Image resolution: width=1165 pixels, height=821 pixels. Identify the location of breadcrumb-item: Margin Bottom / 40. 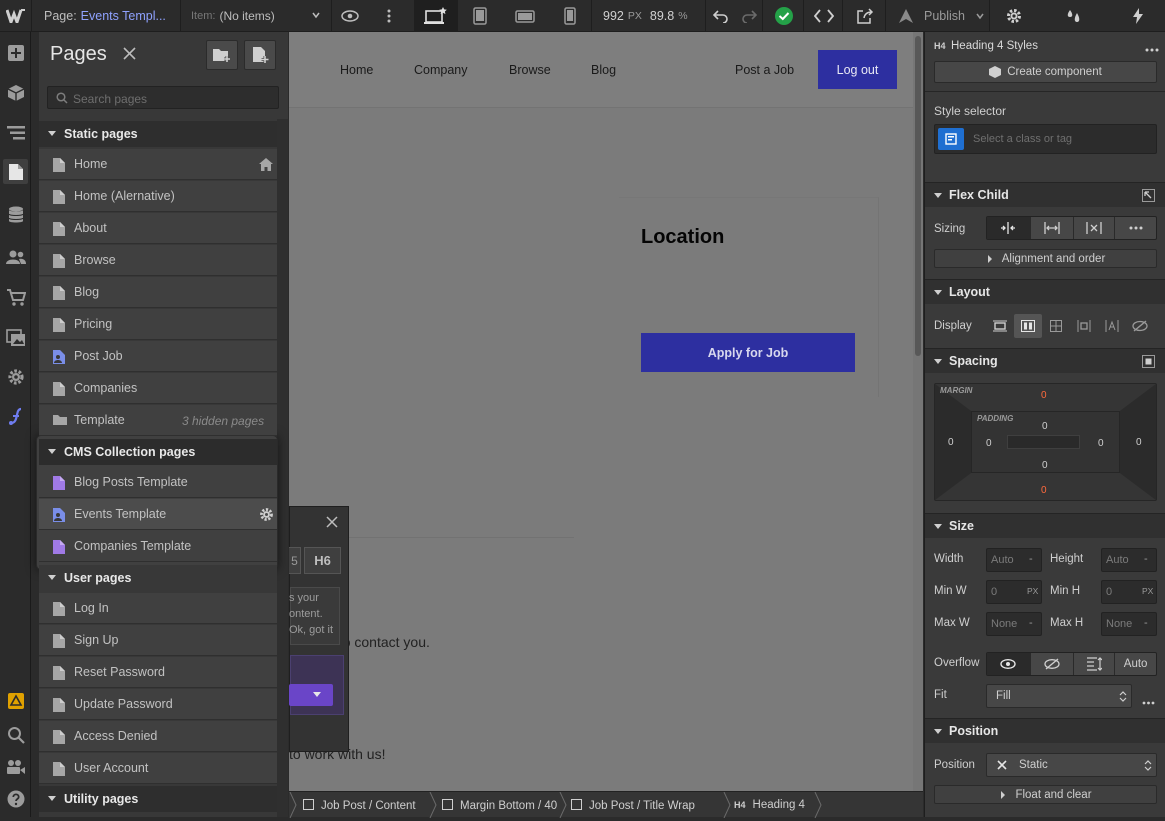
(499, 806).